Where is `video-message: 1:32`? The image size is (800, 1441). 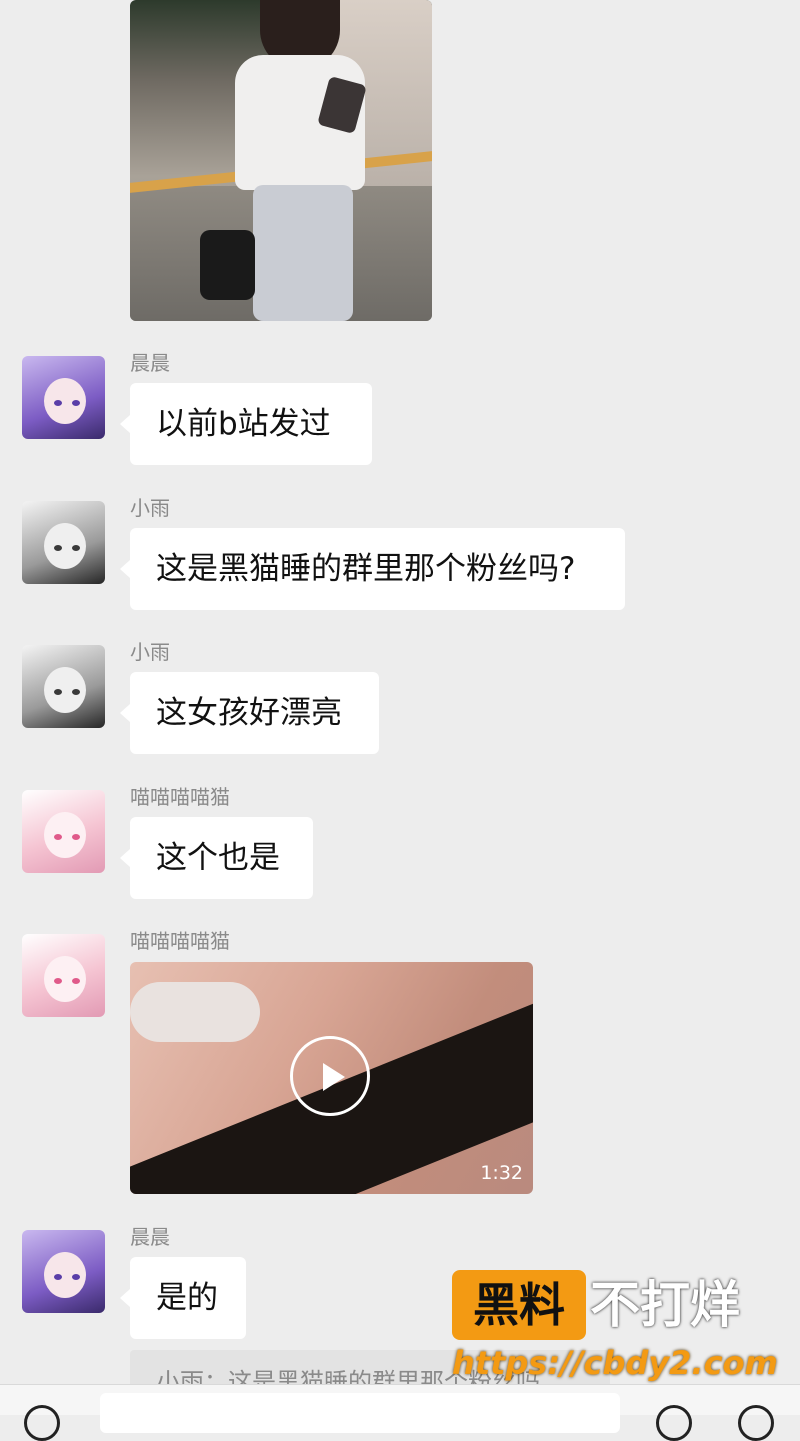
video-message: 1:32 is located at coordinates (331, 1078).